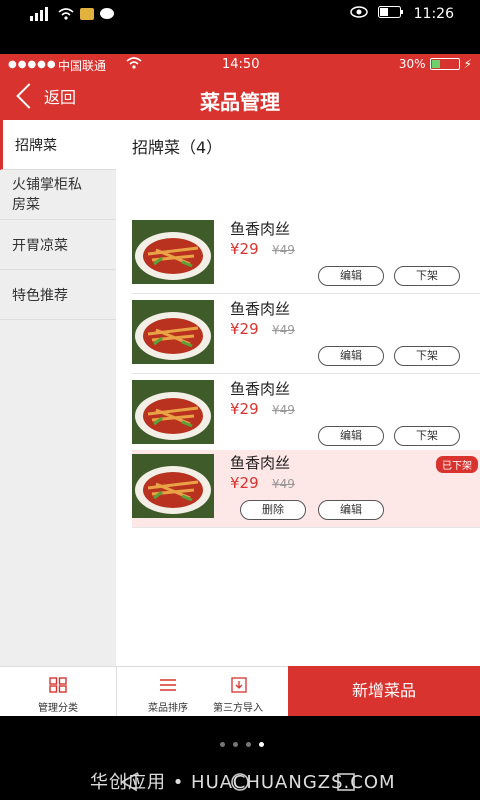 The image size is (480, 800). I want to click on app-status-bar: ●●●●● 中国联通 14:50 30% ⚡, so click(240, 65).